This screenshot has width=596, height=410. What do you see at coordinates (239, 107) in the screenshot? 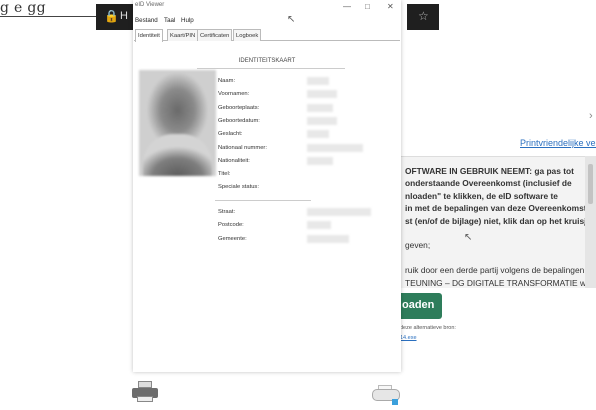
I see `field-label: Geboorteplaats:` at bounding box center [239, 107].